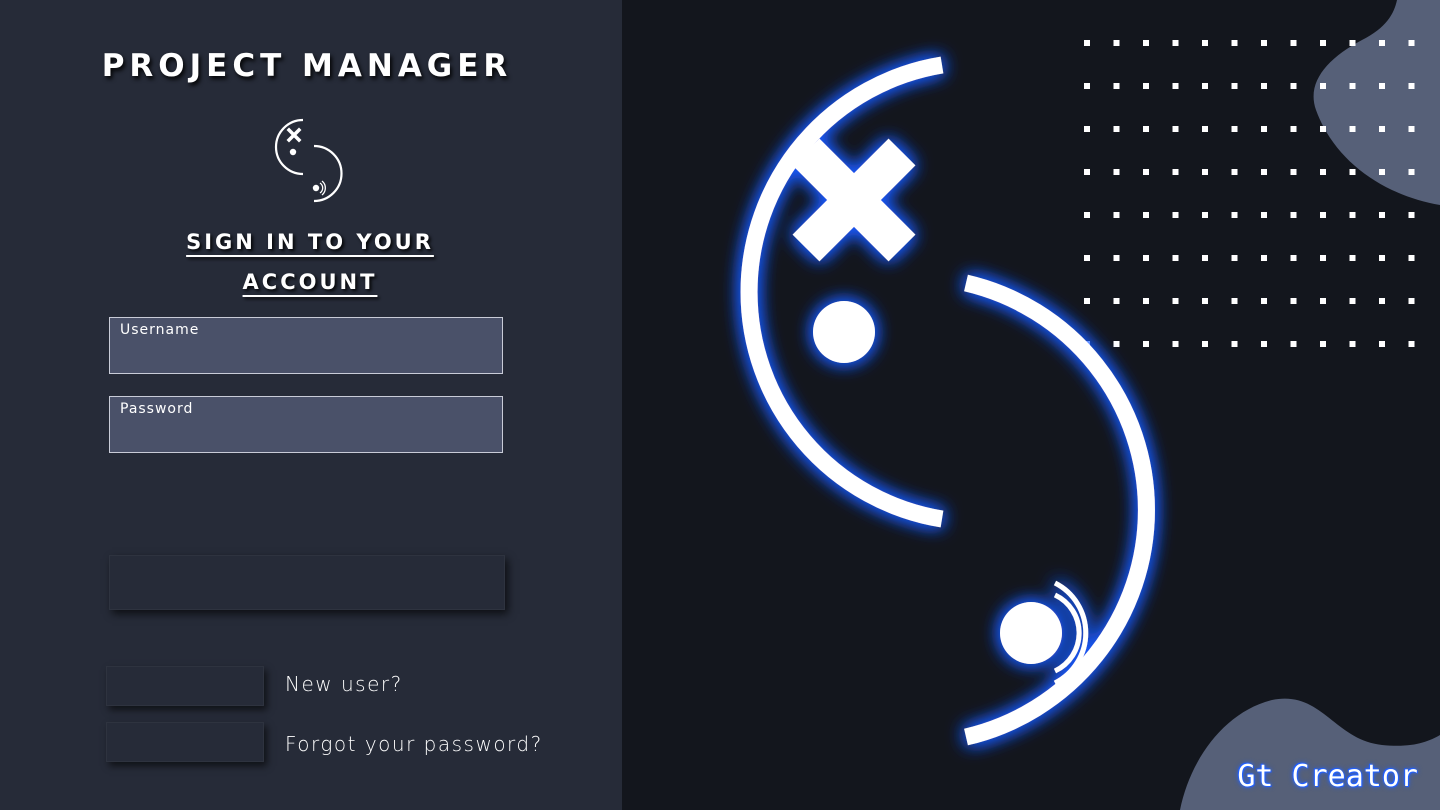  Describe the element at coordinates (307, 66) in the screenshot. I see `app-title: PROJECT MANAGER` at that location.